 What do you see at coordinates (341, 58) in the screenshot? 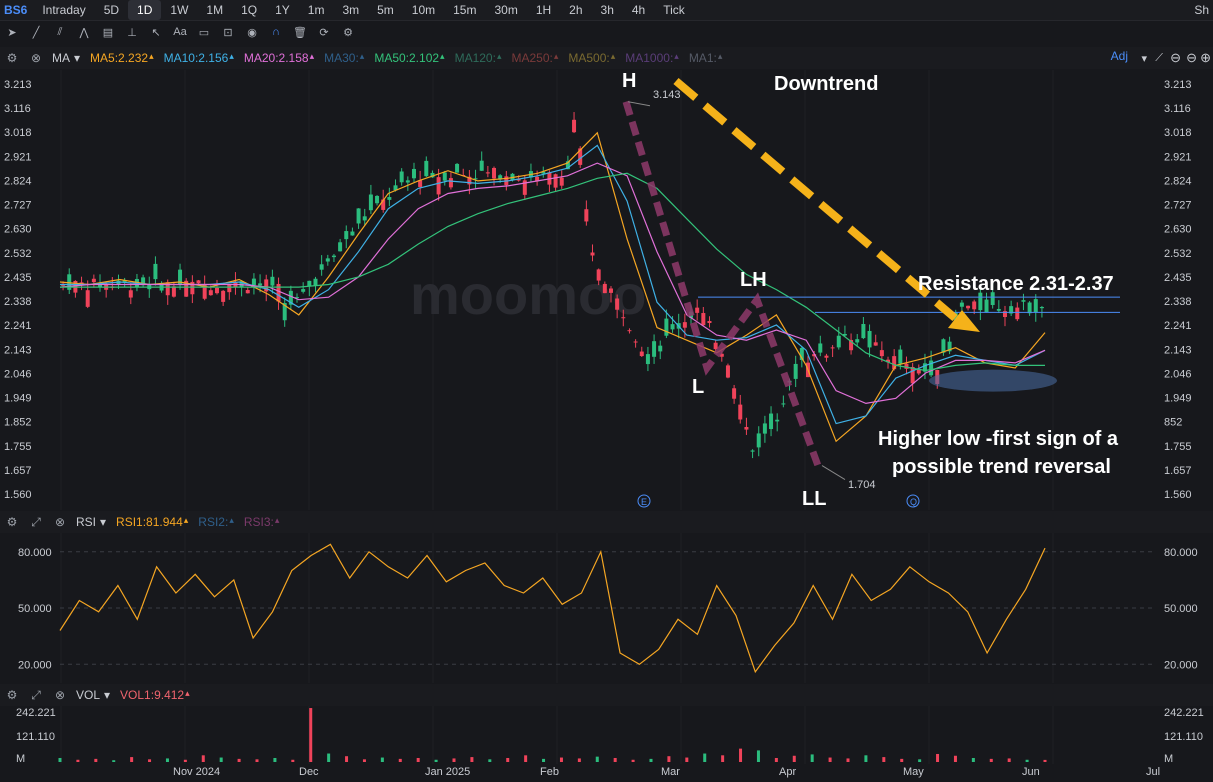
I see `ma-legend-item: MA30:` at bounding box center [341, 58].